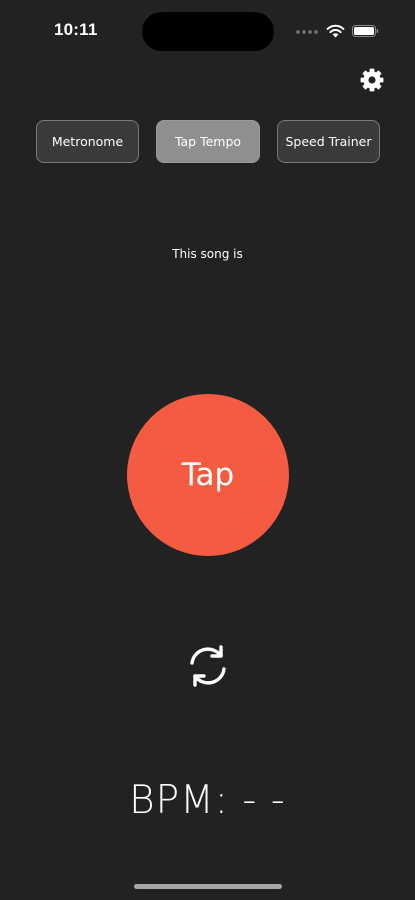  What do you see at coordinates (76, 29) in the screenshot?
I see `status-time: 10:11` at bounding box center [76, 29].